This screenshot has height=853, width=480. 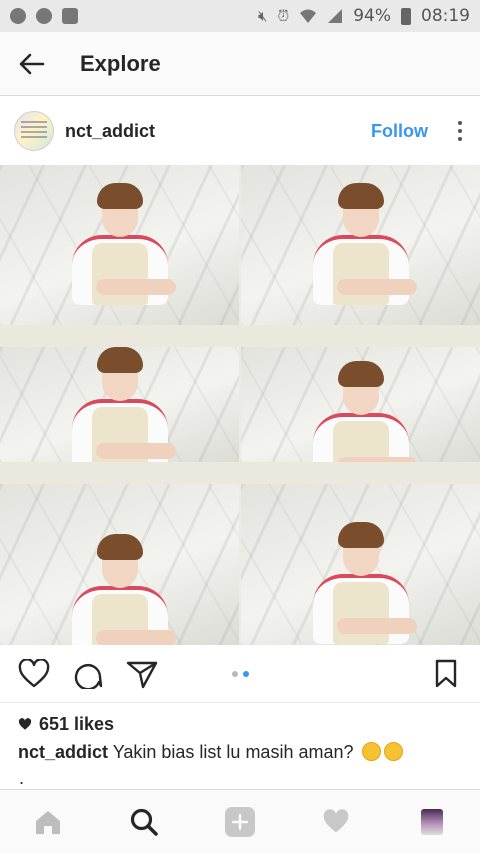 What do you see at coordinates (18, 16) in the screenshot?
I see `app-notification-icon` at bounding box center [18, 16].